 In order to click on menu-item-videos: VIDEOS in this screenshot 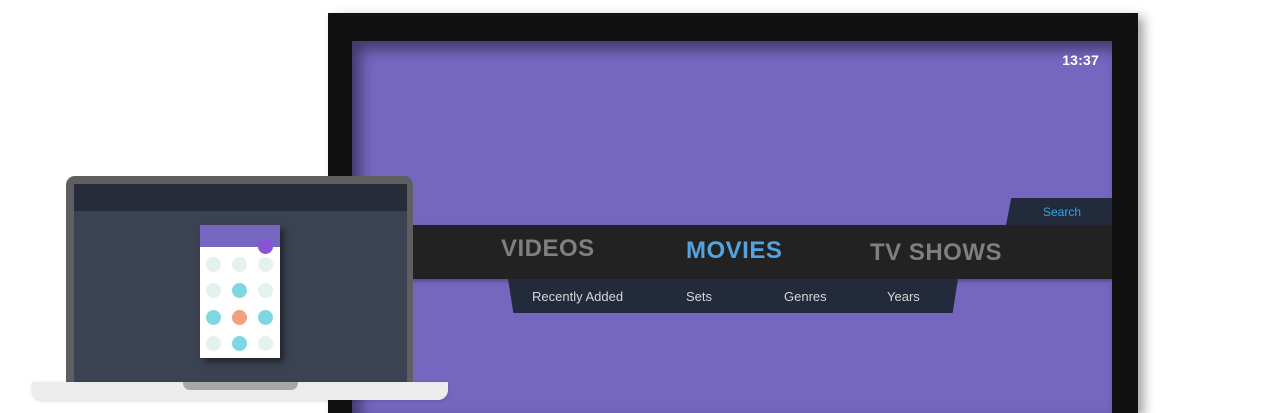, I will do `click(548, 249)`.